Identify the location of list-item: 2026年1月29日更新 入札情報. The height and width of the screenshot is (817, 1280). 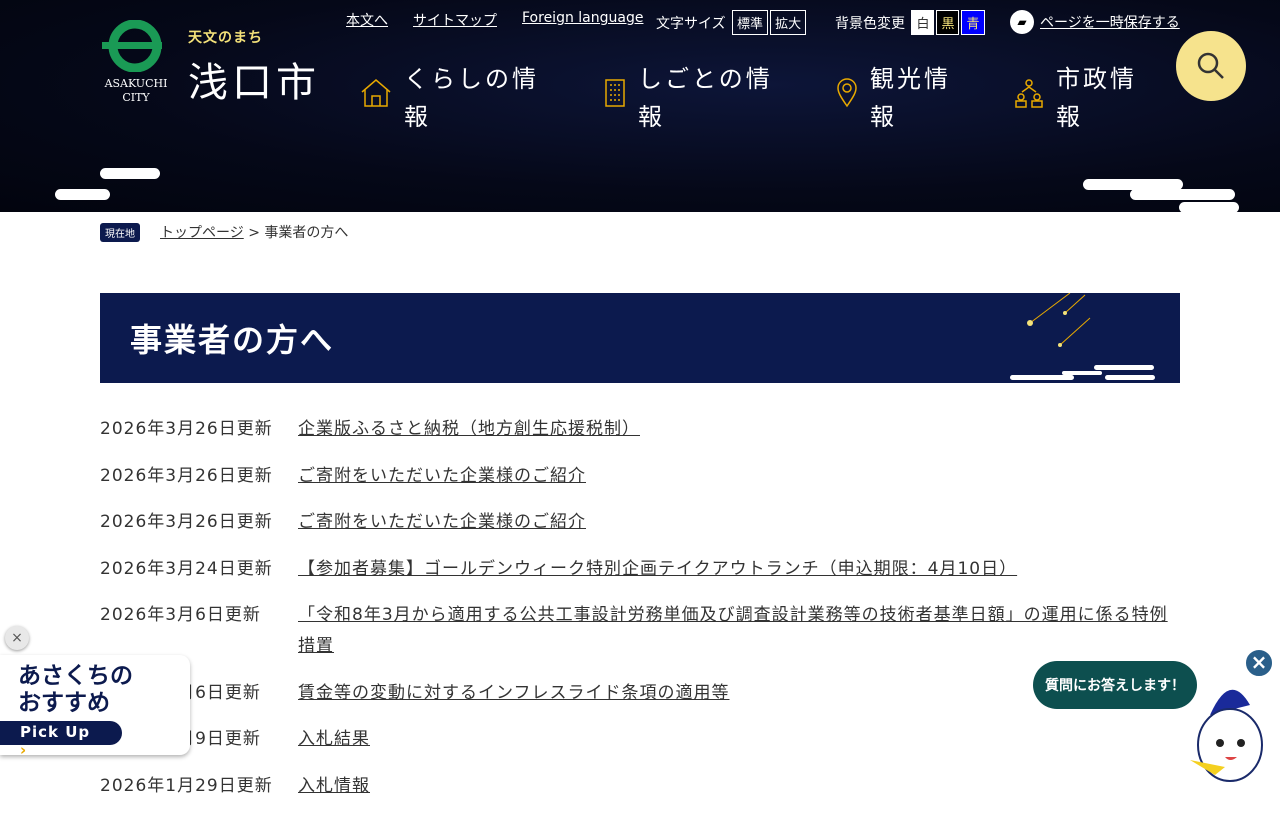
(640, 786).